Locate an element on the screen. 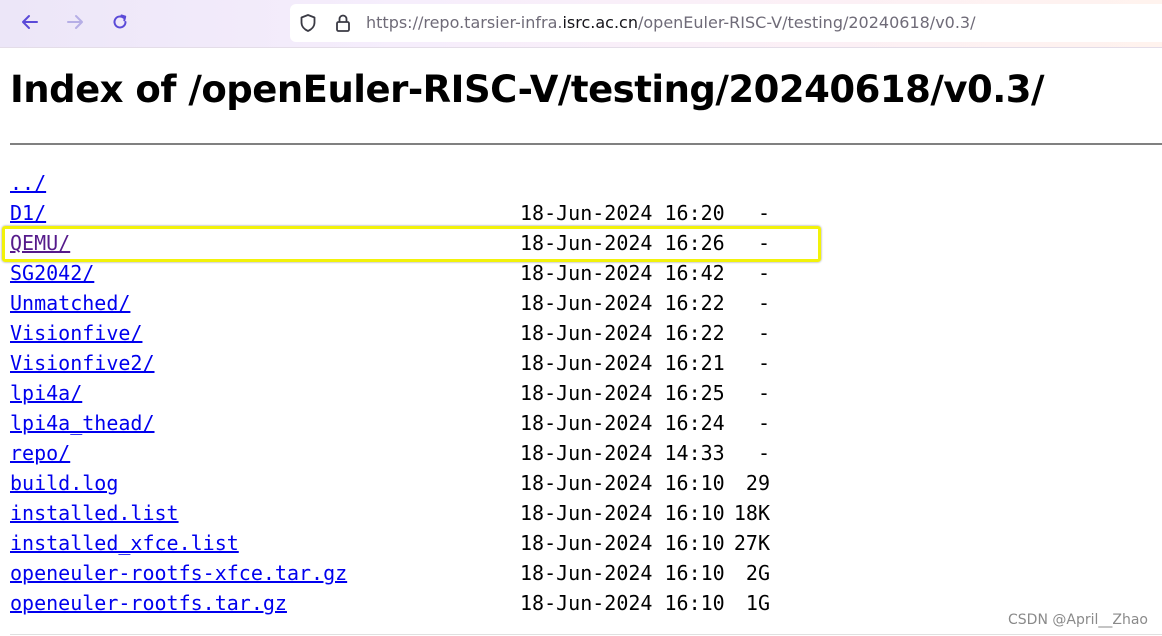  file-link: SG2042/ is located at coordinates (52, 273).